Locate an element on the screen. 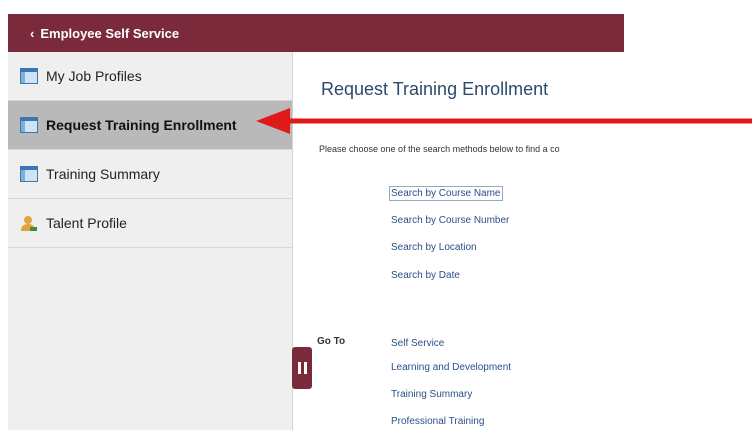 This screenshot has height=434, width=752. header-bar: ‹ Employee Self Service is located at coordinates (316, 33).